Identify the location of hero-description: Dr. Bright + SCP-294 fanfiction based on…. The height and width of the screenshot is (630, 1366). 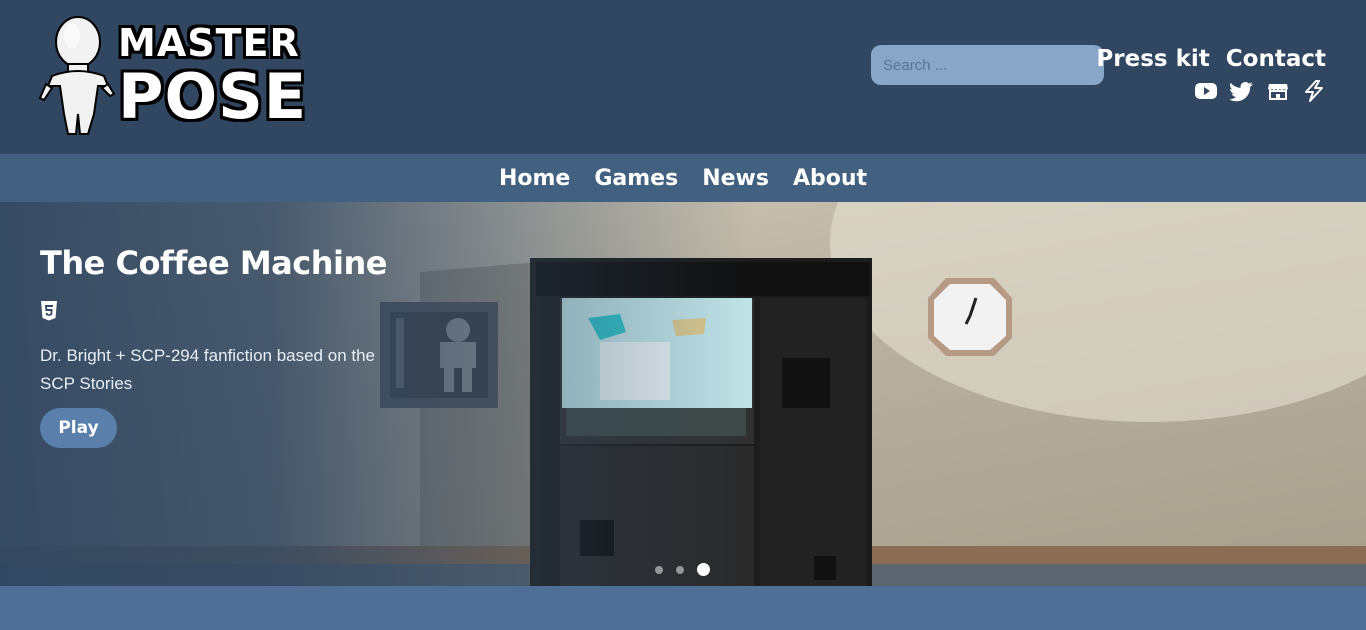
(208, 369).